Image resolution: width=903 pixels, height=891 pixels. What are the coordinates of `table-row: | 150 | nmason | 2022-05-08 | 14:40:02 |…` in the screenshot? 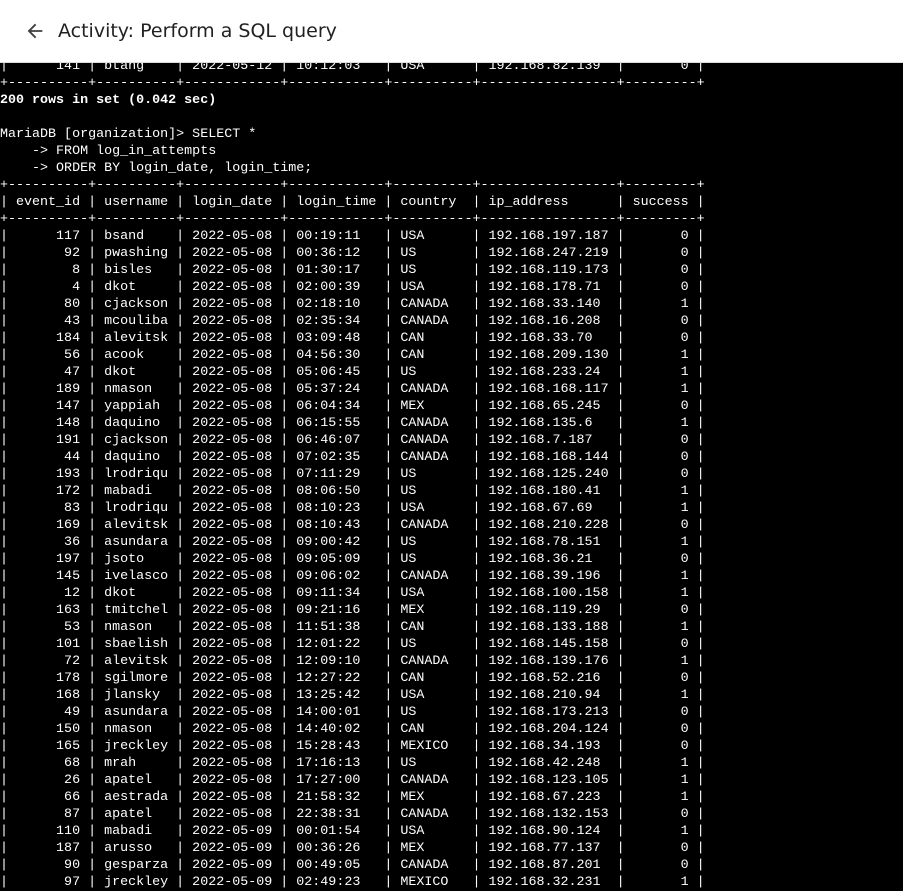 It's located at (352, 729).